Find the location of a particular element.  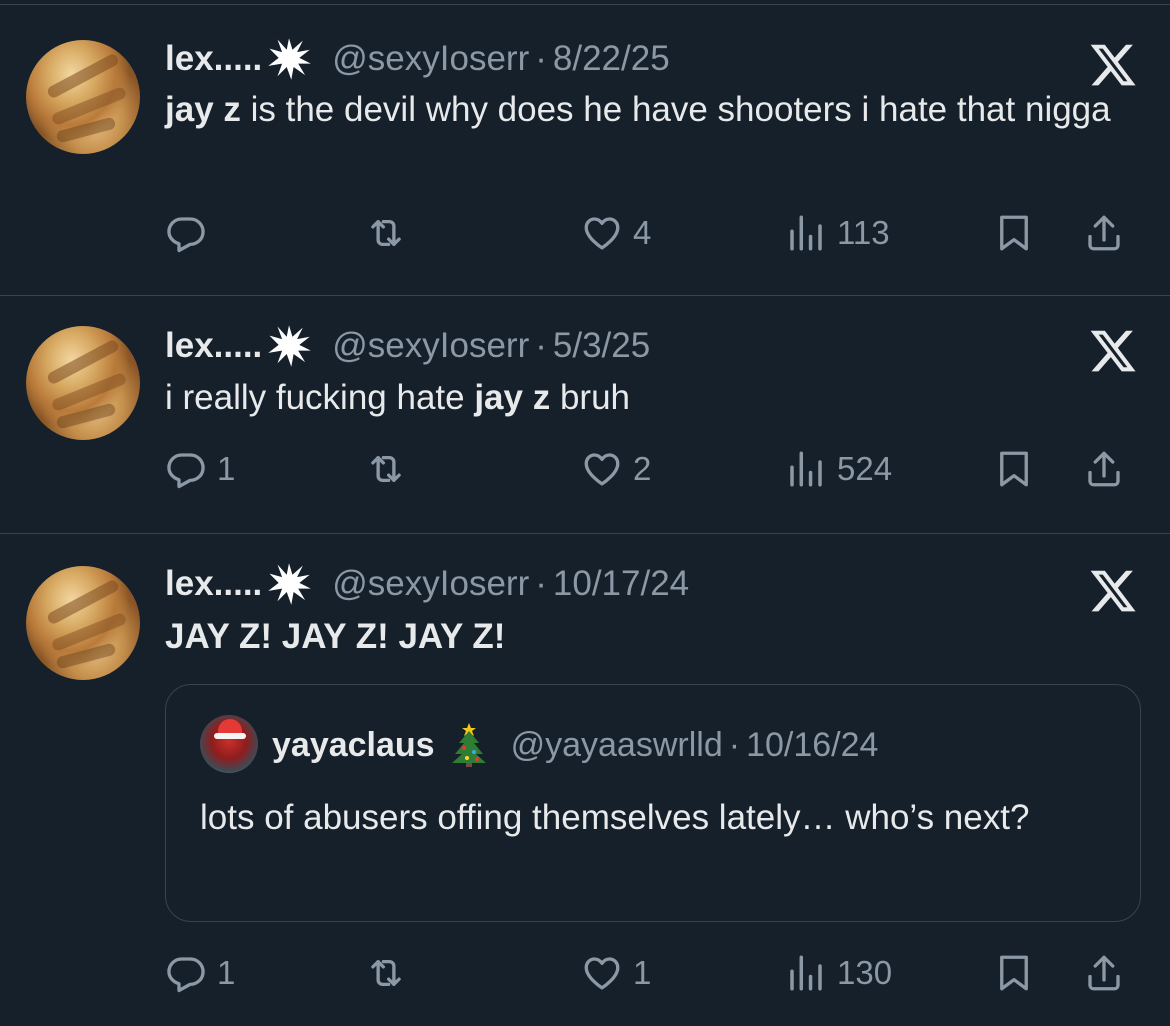

tweet-text-part: JAY Z! JAY Z! JAY Z! is located at coordinates (335, 636).